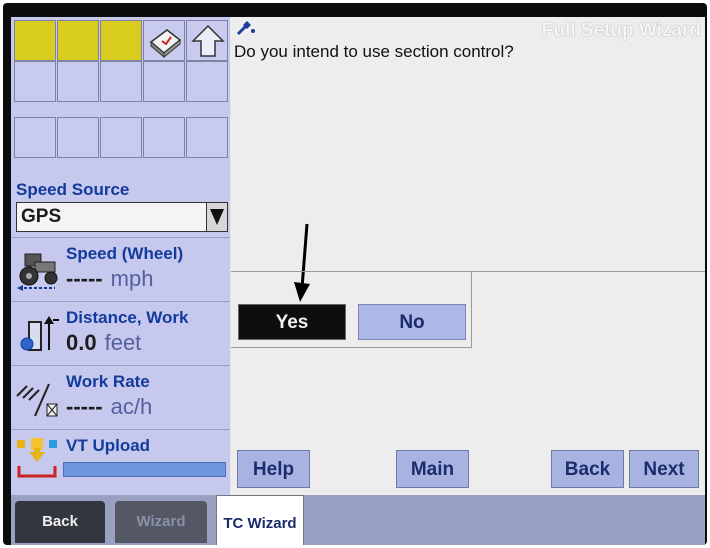 This screenshot has height=548, width=710. I want to click on tab-tc-wizard: TC Wizard, so click(260, 520).